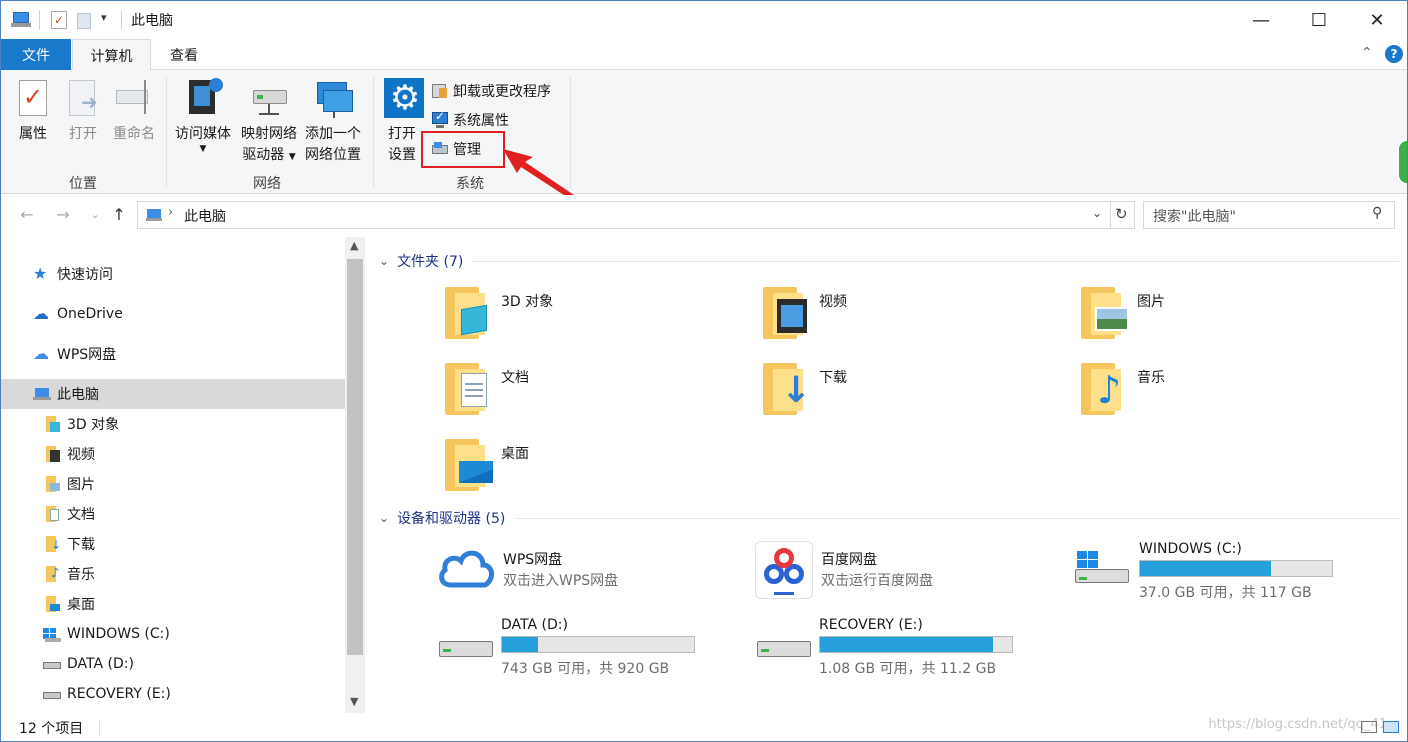  What do you see at coordinates (173, 574) in the screenshot?
I see `nav-music: ♪ 音乐` at bounding box center [173, 574].